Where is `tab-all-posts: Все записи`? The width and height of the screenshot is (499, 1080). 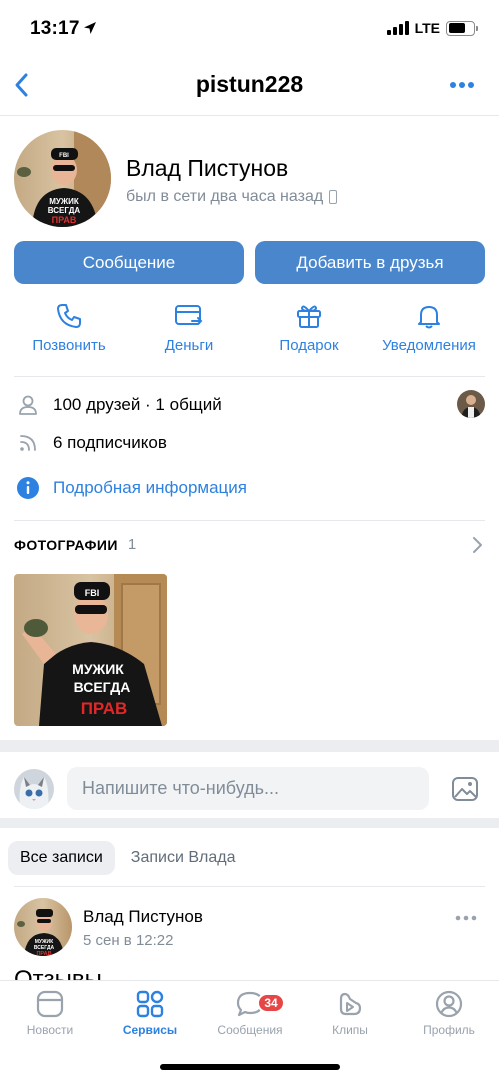
tab-all-posts: Все записи is located at coordinates (61, 858).